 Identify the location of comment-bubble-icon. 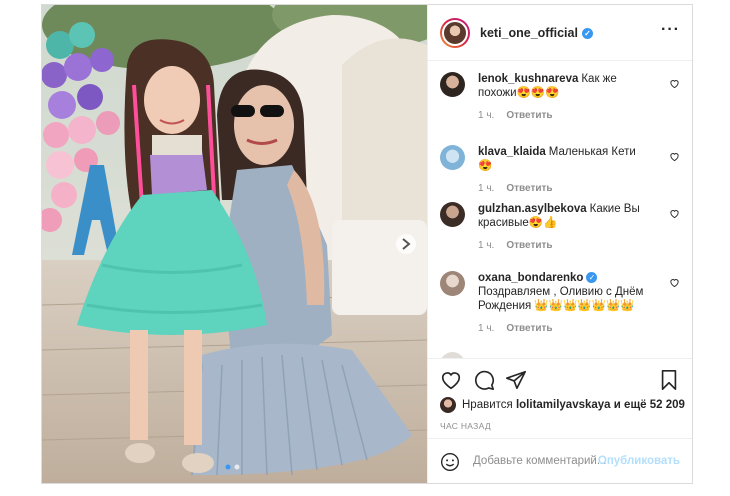
(484, 380).